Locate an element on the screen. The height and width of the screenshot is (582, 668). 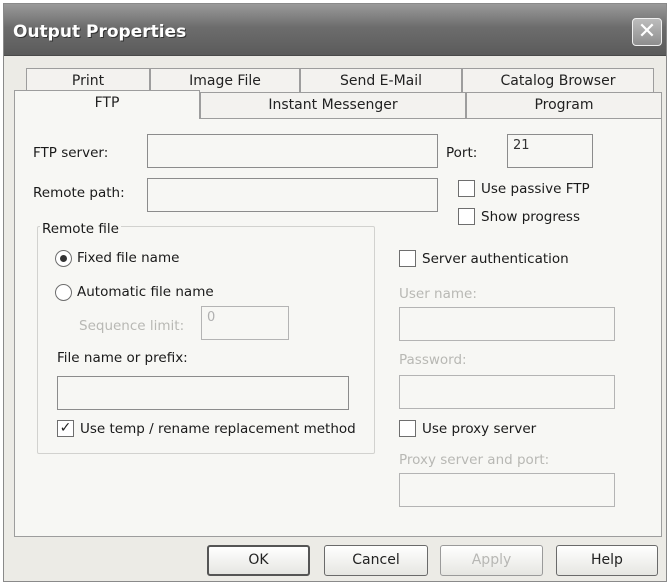
help-button: Help is located at coordinates (607, 560).